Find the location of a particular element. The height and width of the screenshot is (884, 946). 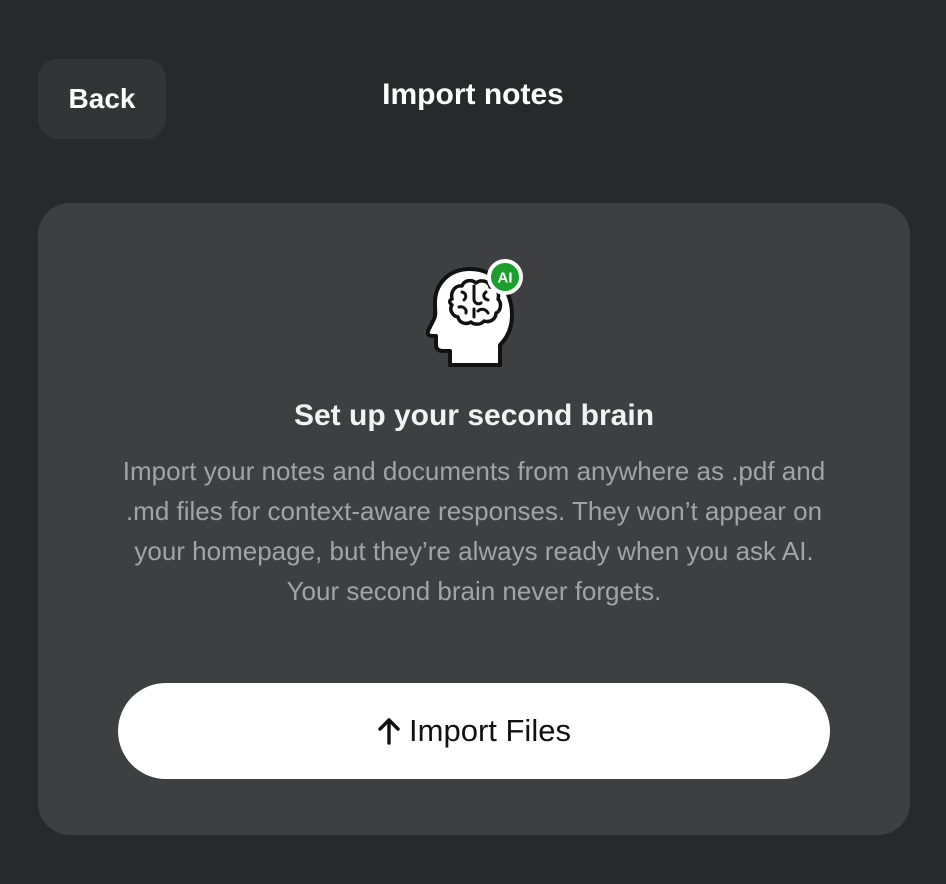

import-files-button: Import Files is located at coordinates (474, 731).